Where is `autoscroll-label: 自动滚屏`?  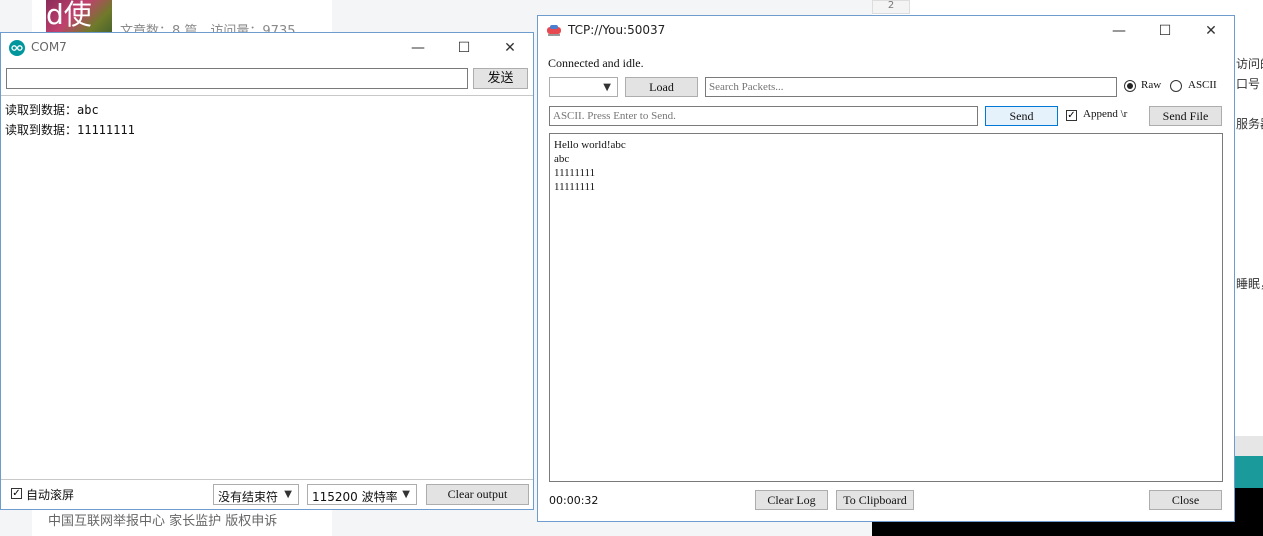 autoscroll-label: 自动滚屏 is located at coordinates (50, 495).